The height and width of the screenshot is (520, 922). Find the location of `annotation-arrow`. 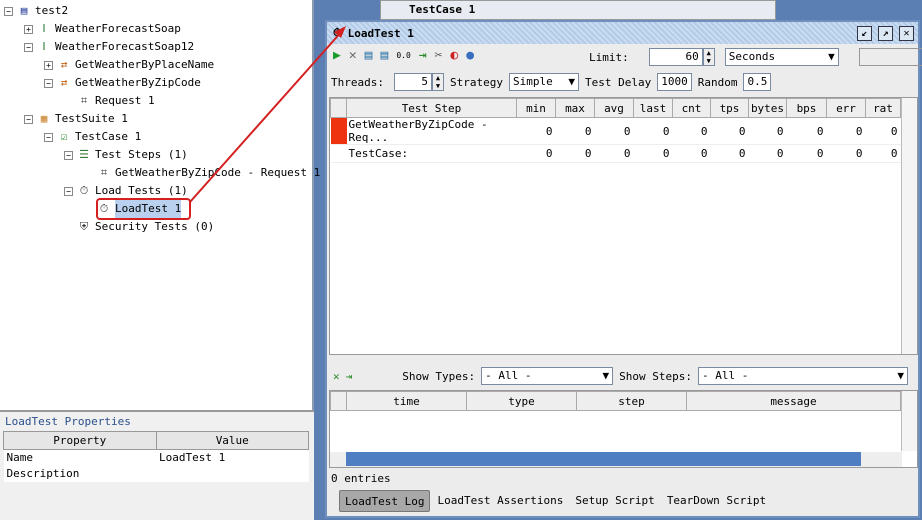

annotation-arrow is located at coordinates (266, 116).